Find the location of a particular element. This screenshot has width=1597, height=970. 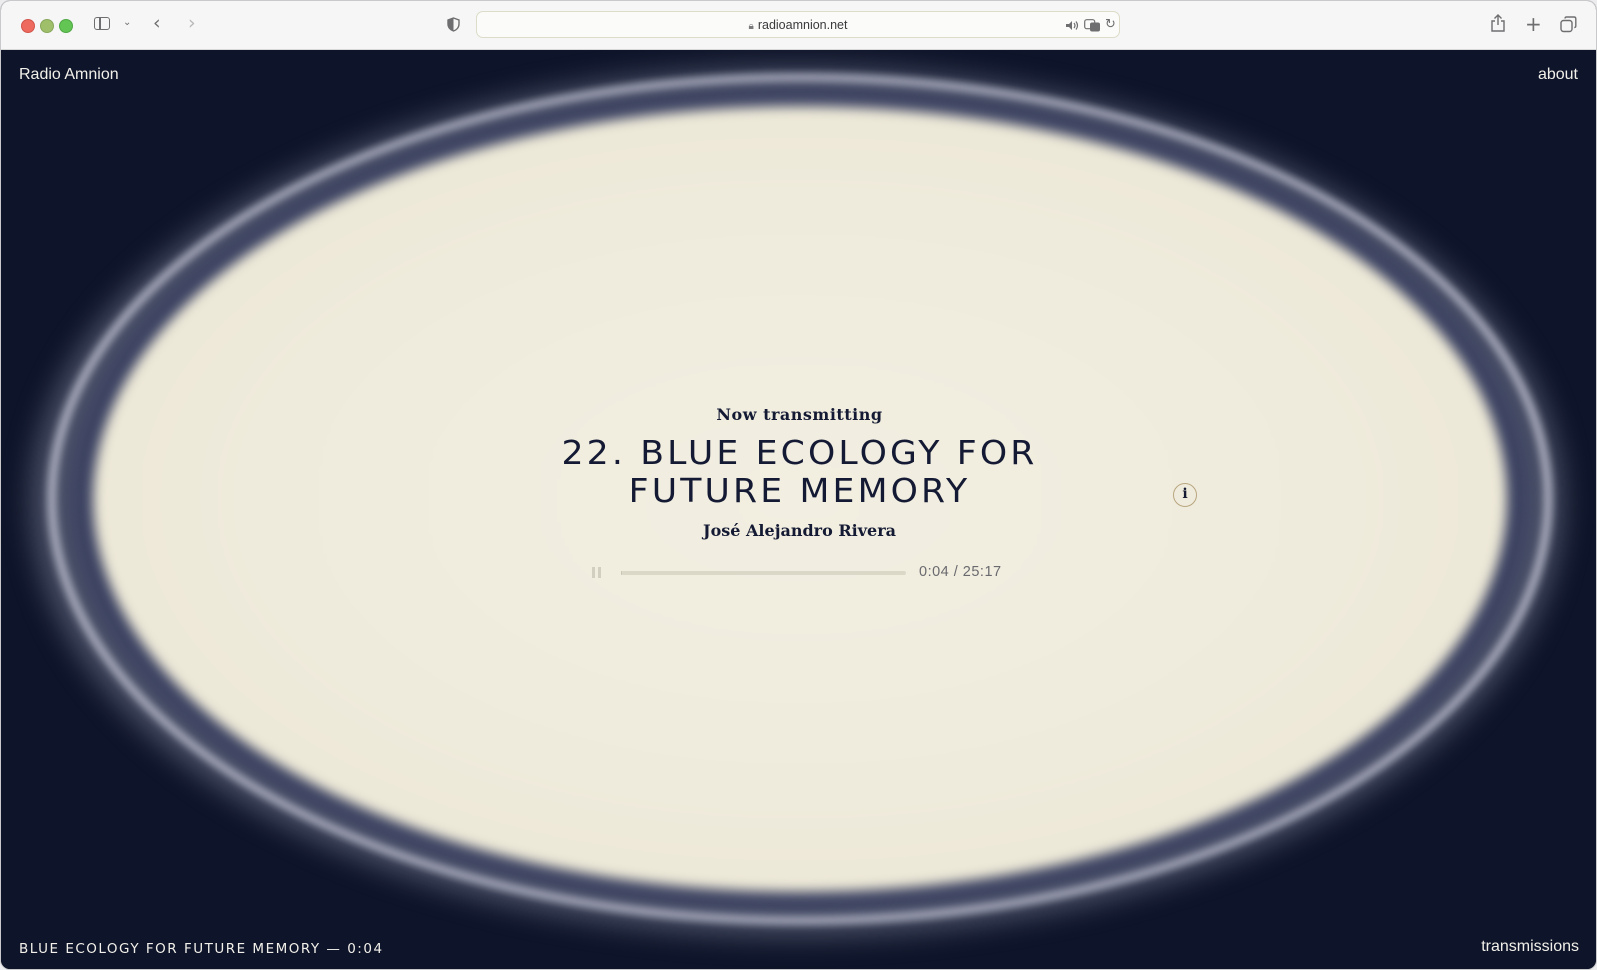

minimize-window-button is located at coordinates (47, 26).